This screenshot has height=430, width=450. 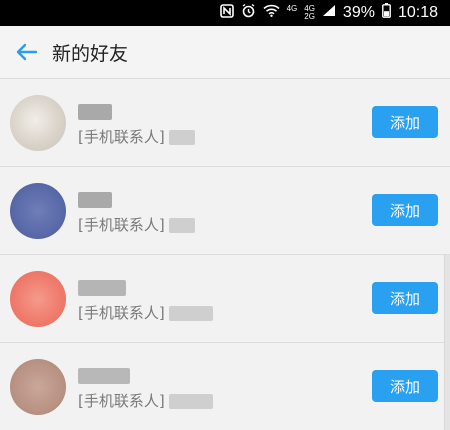 What do you see at coordinates (358, 12) in the screenshot?
I see `battery-percent: 39%` at bounding box center [358, 12].